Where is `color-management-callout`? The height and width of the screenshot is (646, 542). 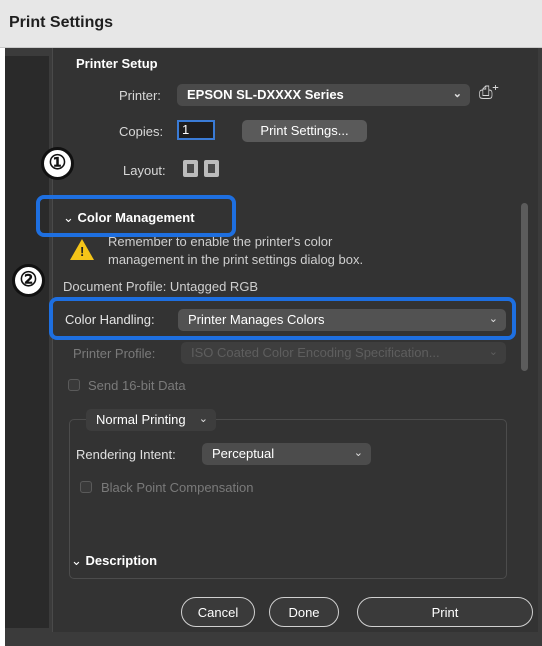
color-management-callout is located at coordinates (136, 216).